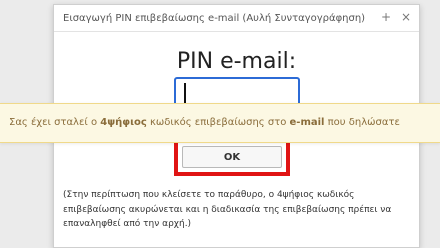 The image size is (440, 248). What do you see at coordinates (236, 61) in the screenshot?
I see `pin-heading: PIN e-mail:` at bounding box center [236, 61].